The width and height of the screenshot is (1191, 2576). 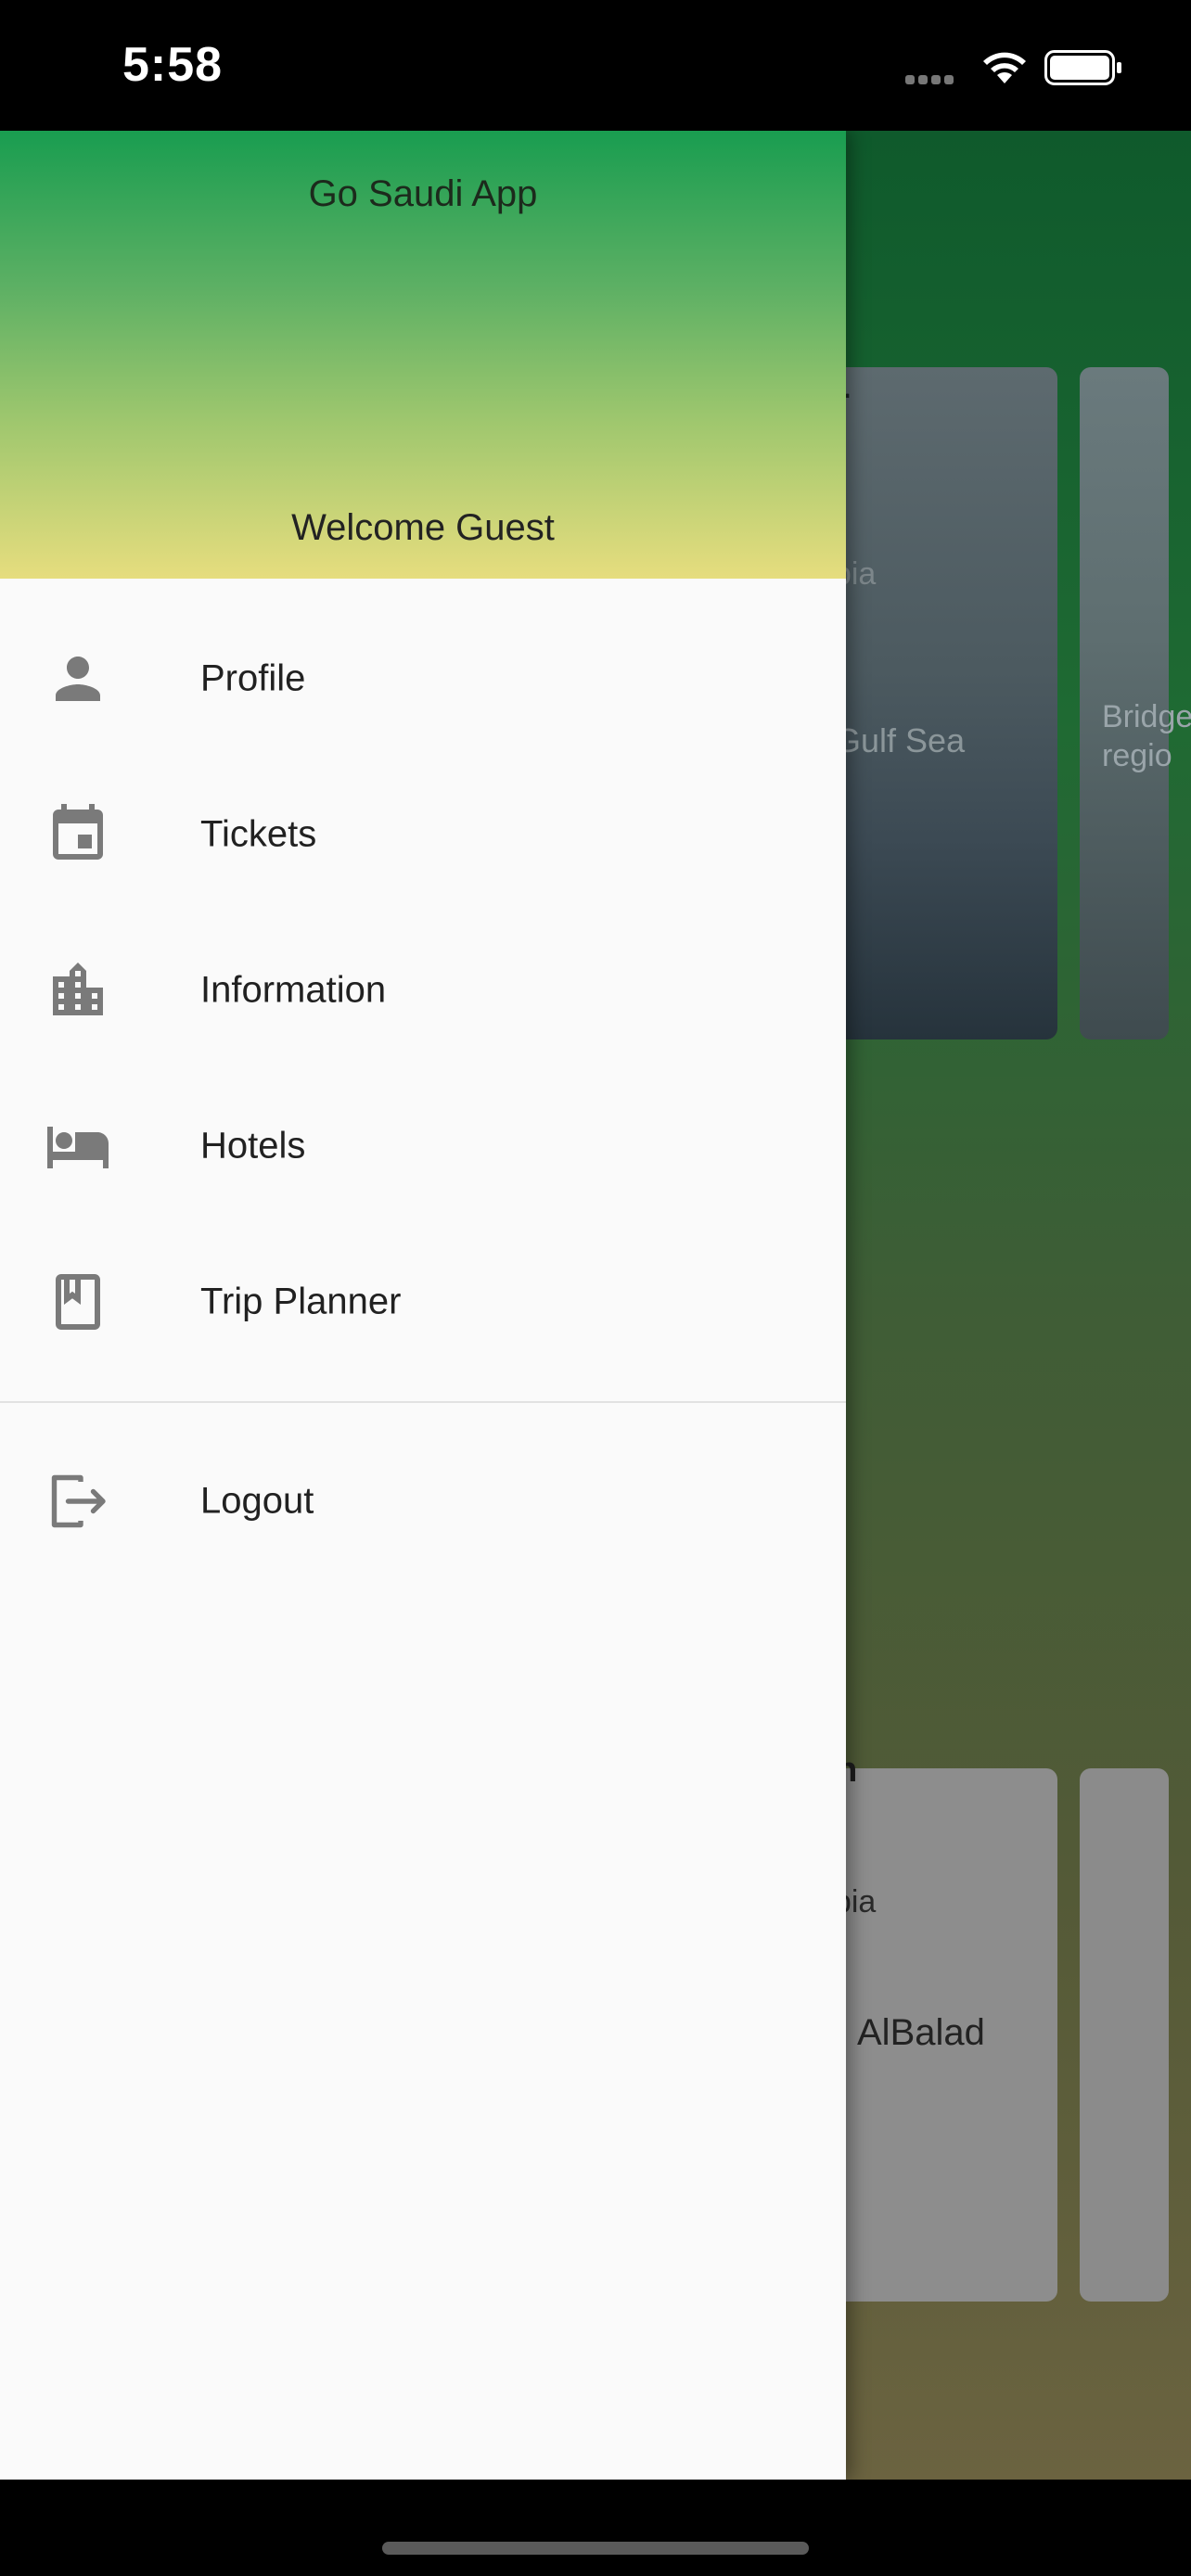 What do you see at coordinates (423, 1501) in the screenshot?
I see `menu-item-logout: Logout` at bounding box center [423, 1501].